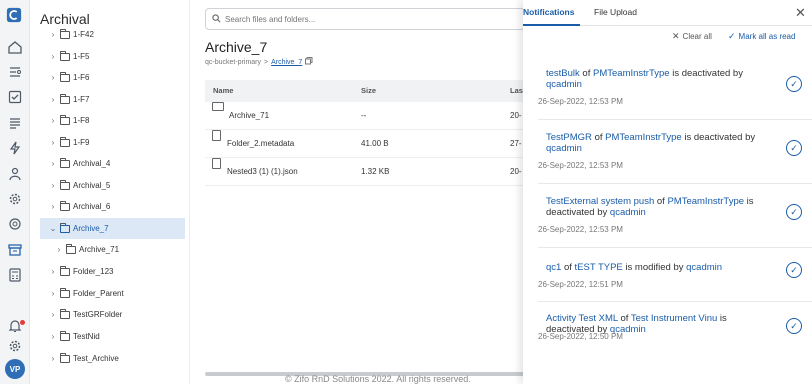 Image resolution: width=812 pixels, height=384 pixels. I want to click on calculator-icon, so click(15, 275).